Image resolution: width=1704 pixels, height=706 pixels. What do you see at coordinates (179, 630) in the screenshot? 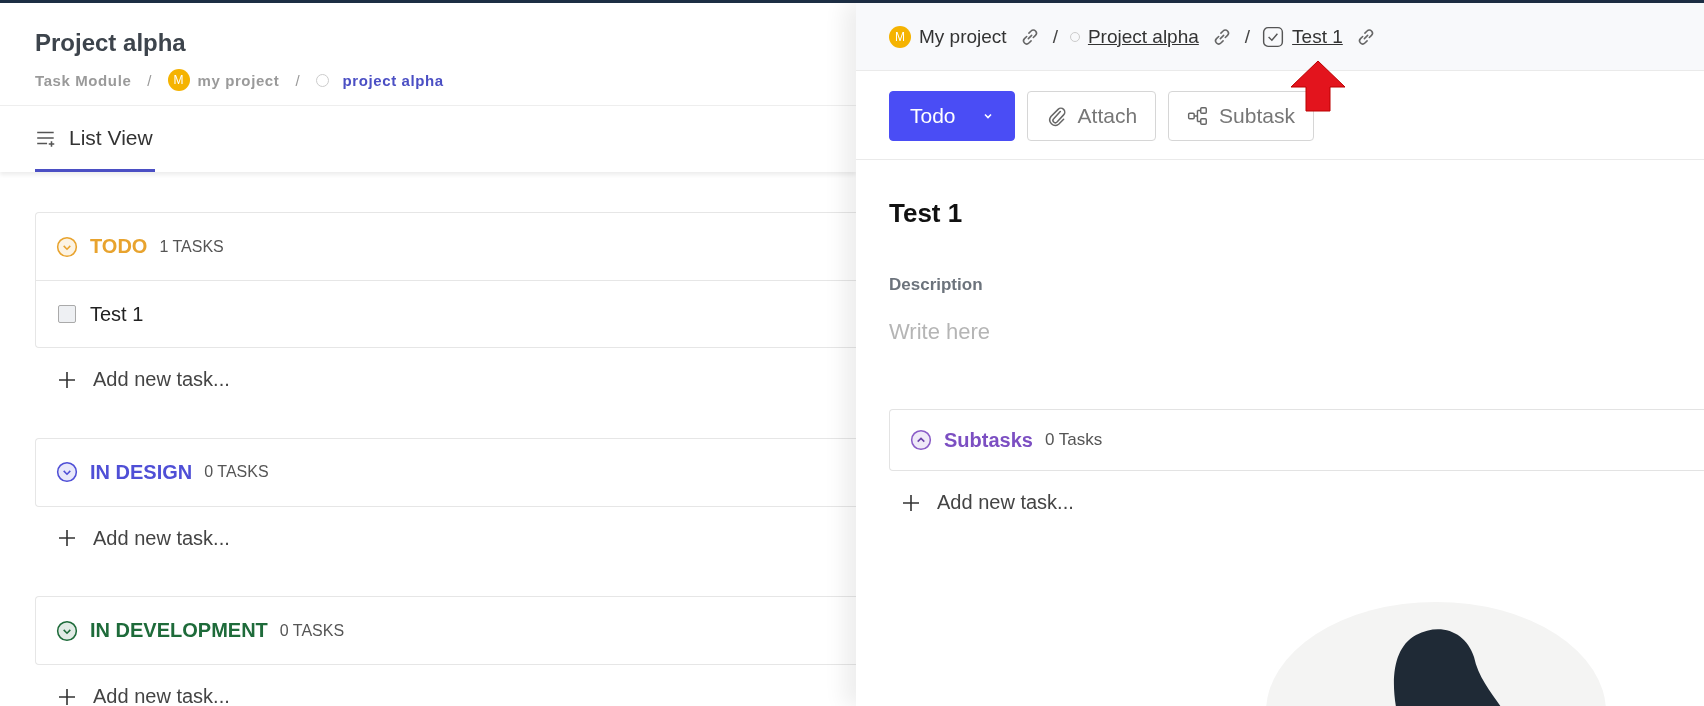
I see `group-title: IN DEVELOPMENT` at bounding box center [179, 630].